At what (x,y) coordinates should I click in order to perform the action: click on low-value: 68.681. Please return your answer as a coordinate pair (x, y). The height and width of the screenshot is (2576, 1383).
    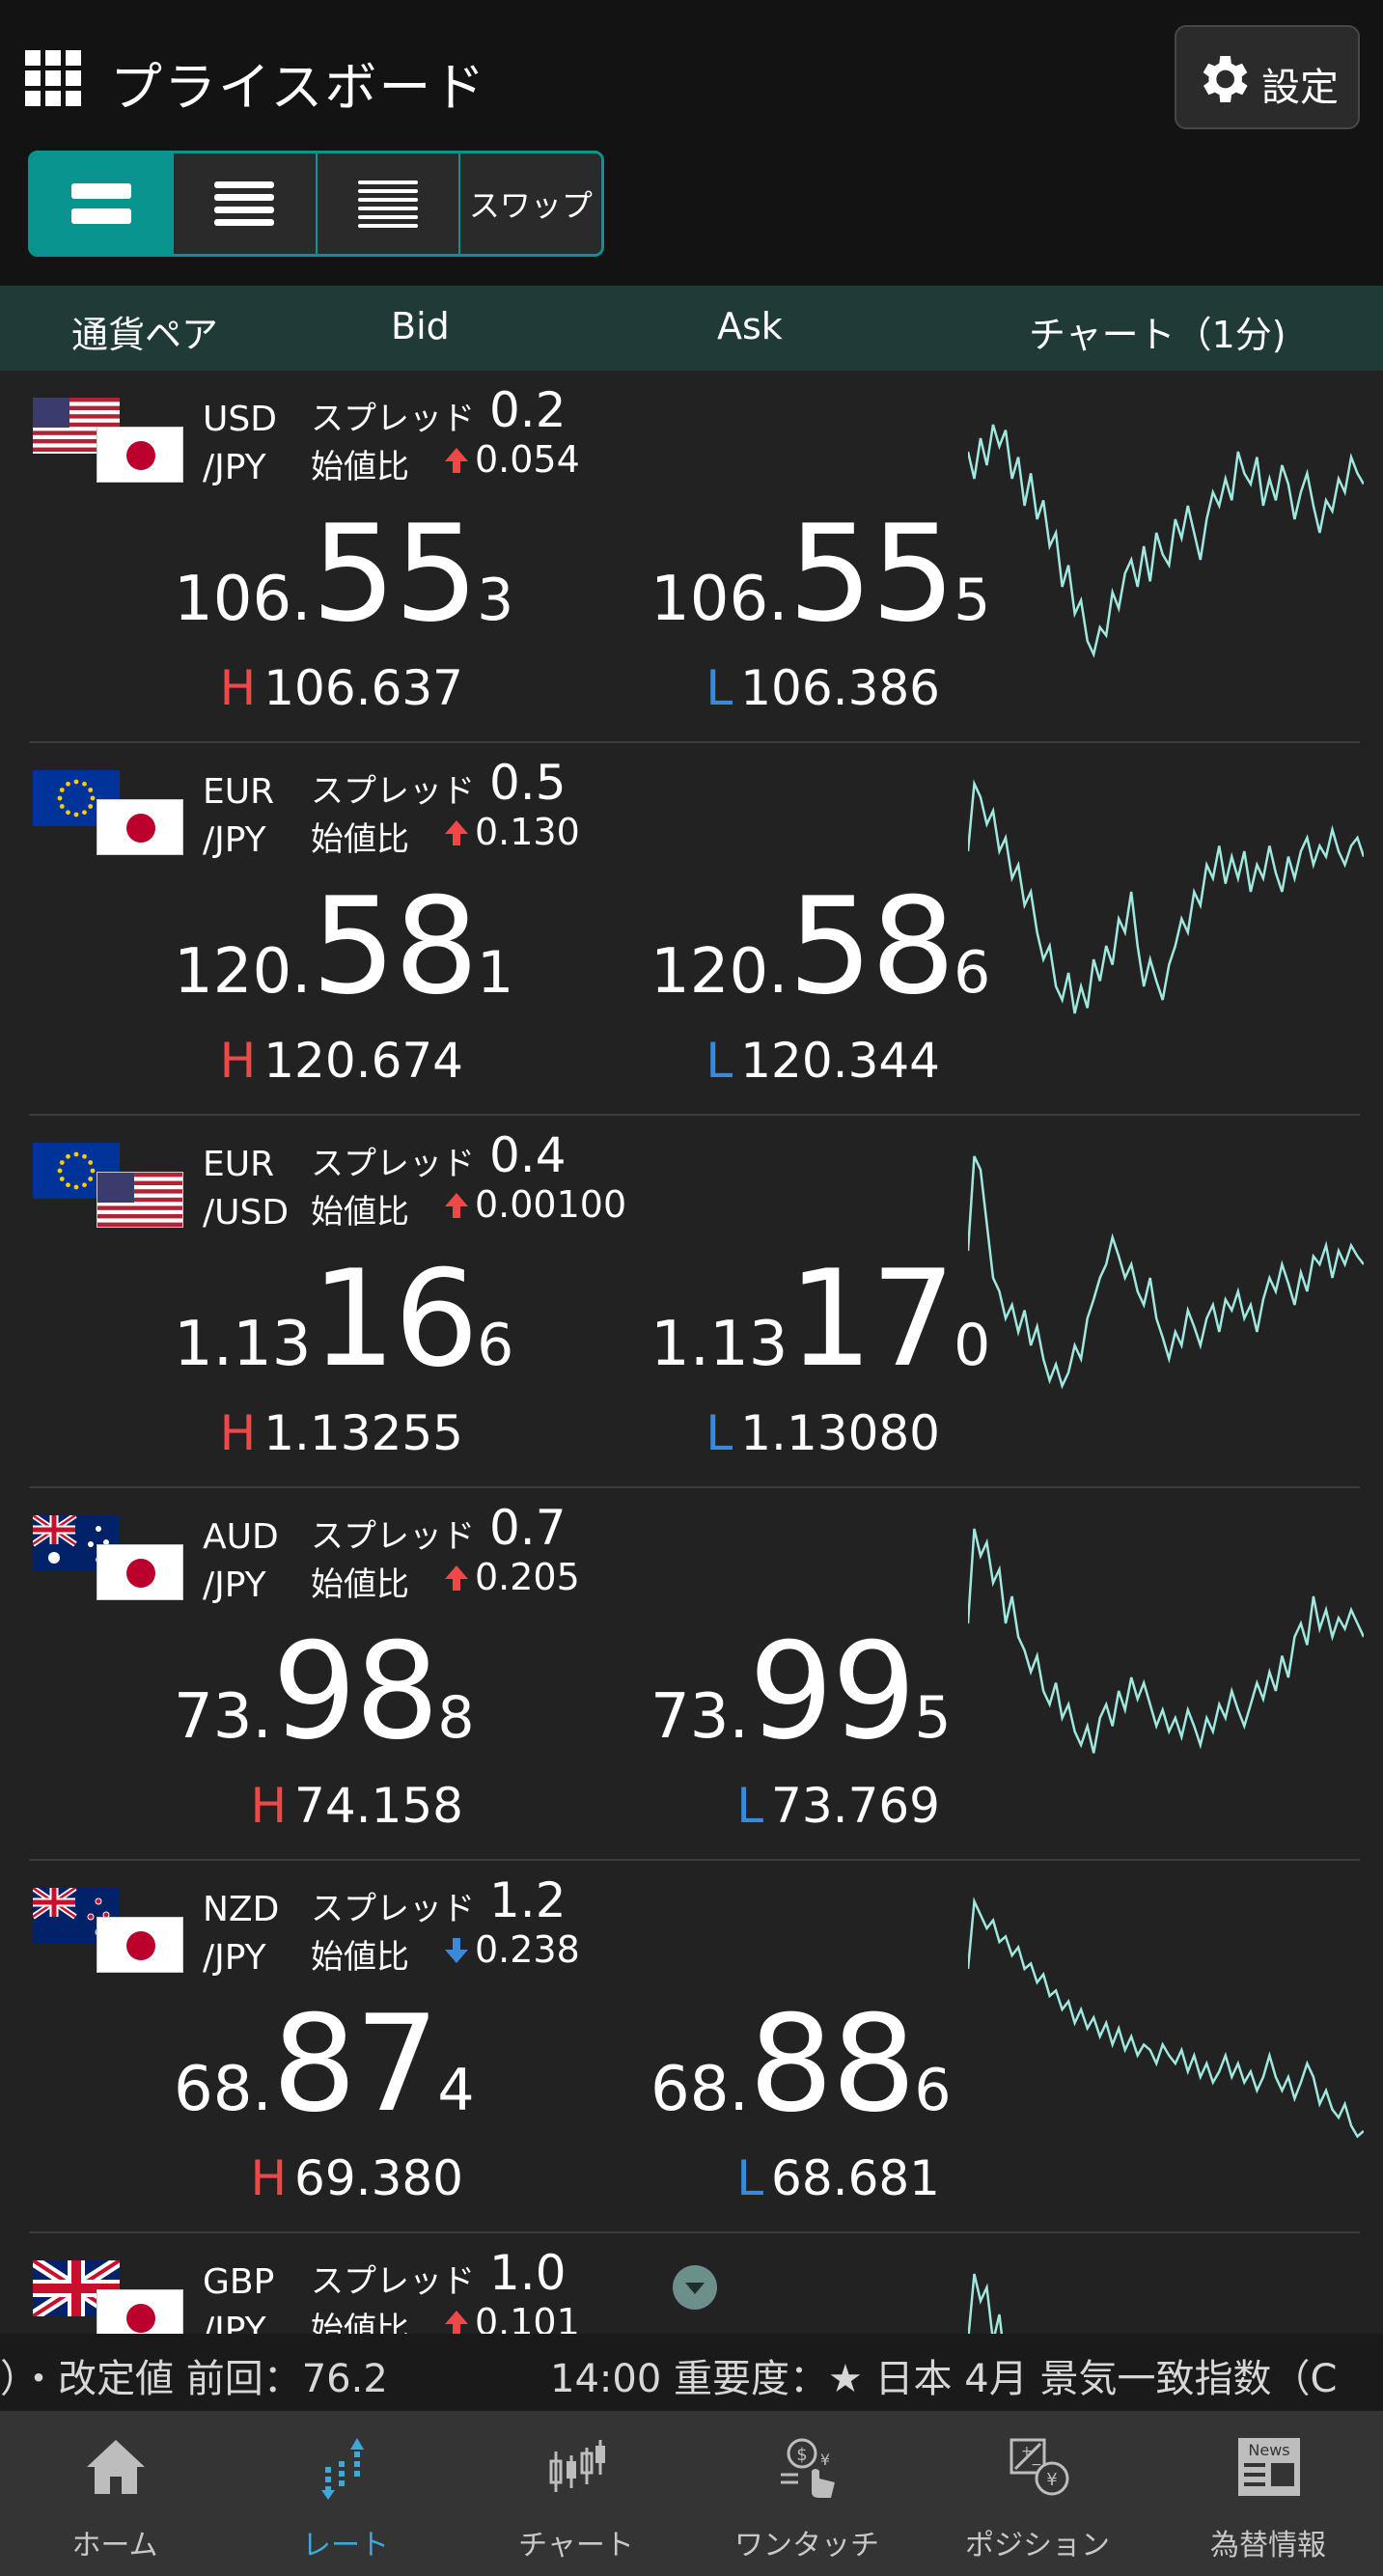
    Looking at the image, I should click on (856, 2178).